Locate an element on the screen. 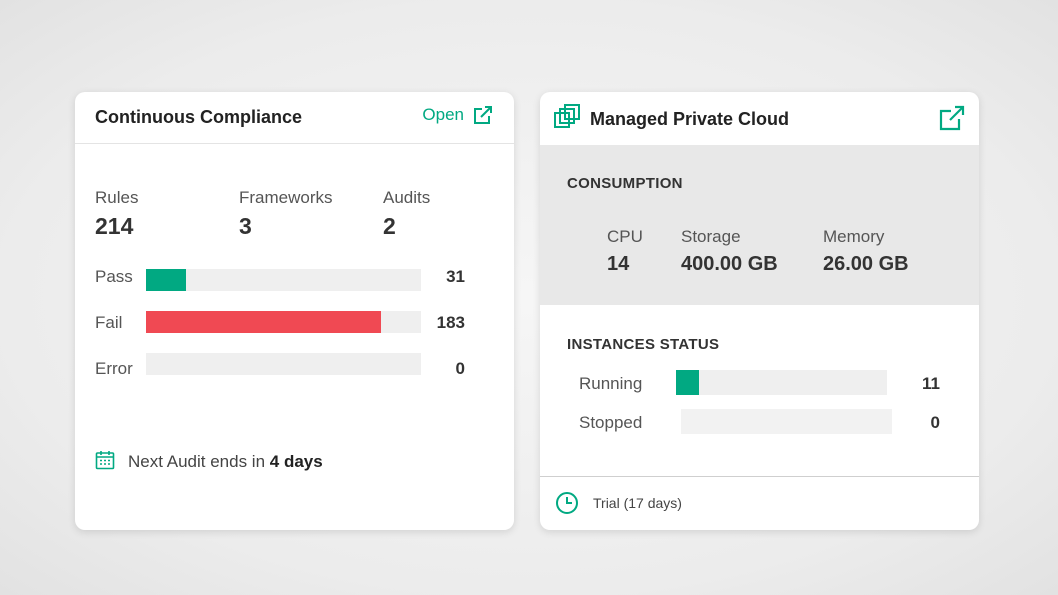  bar-label-stopped: Stopped is located at coordinates (611, 422).